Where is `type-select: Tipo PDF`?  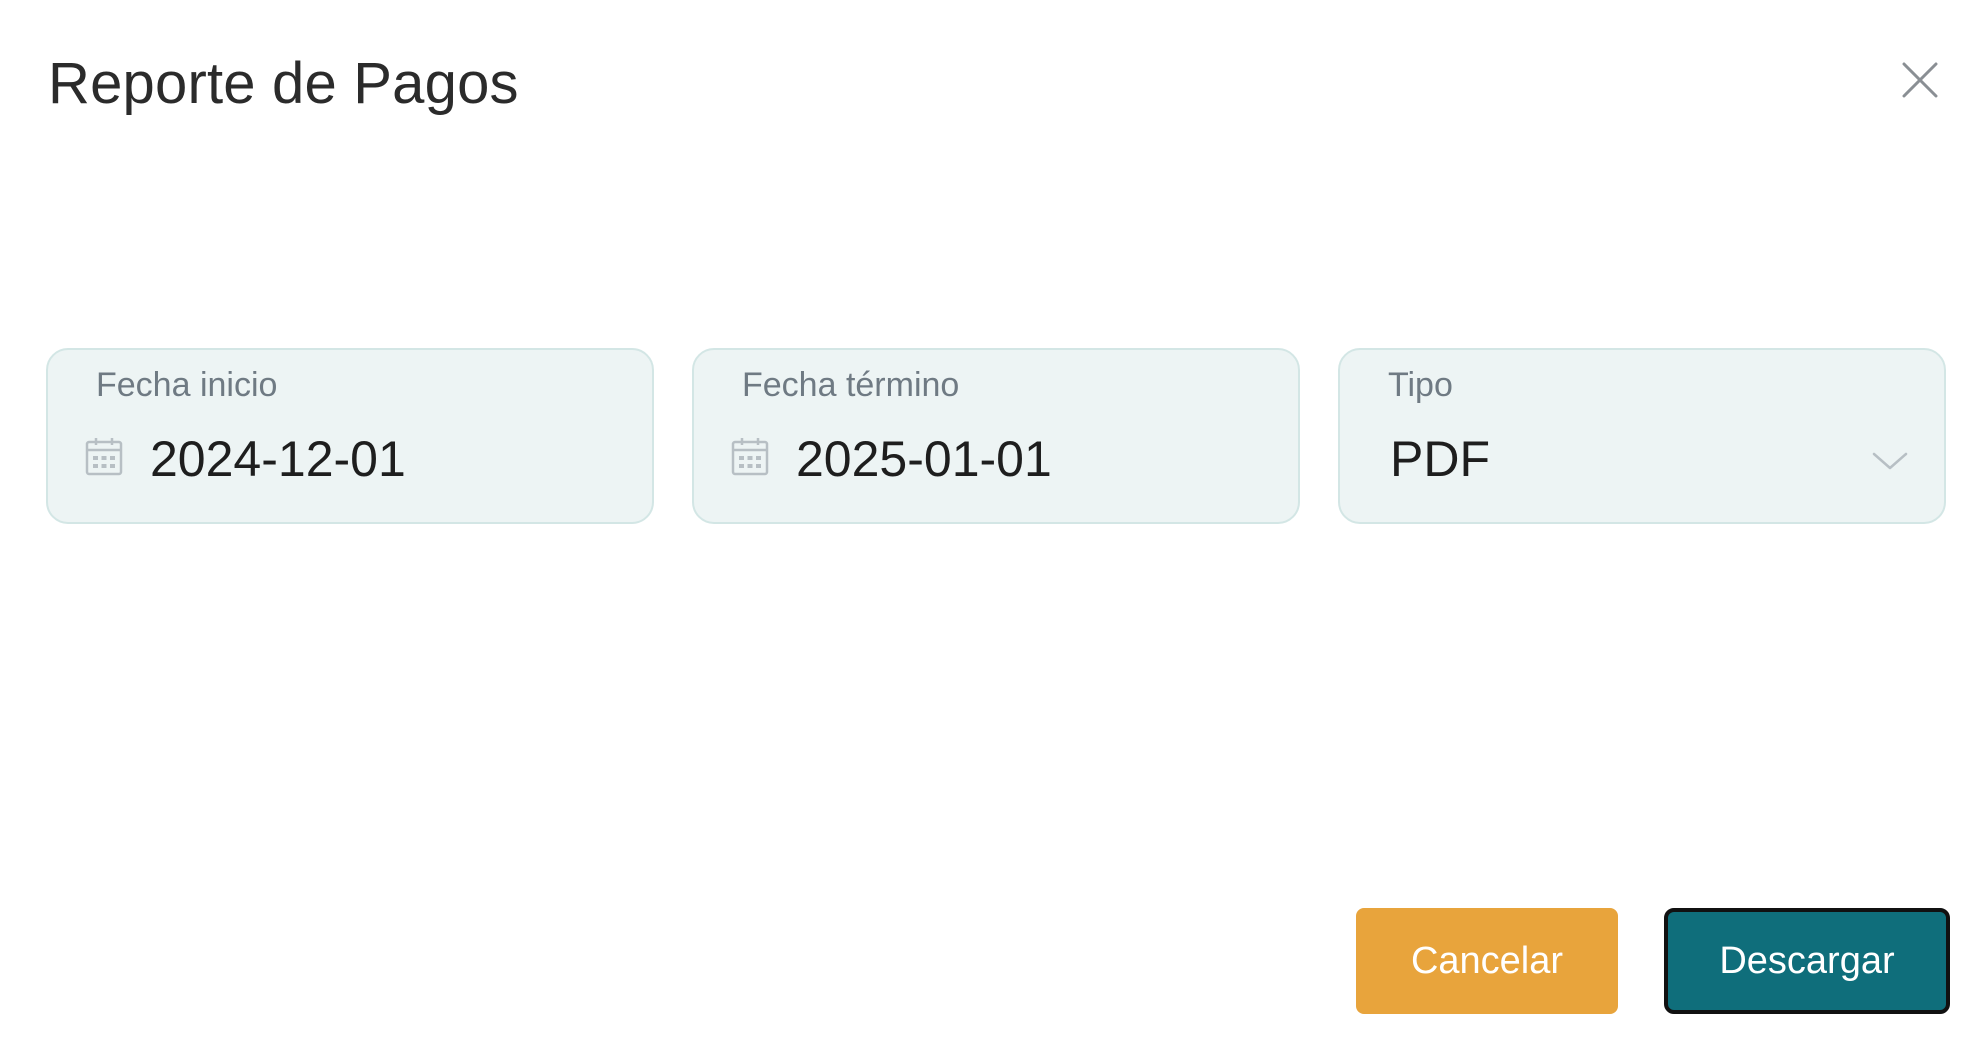 type-select: Tipo PDF is located at coordinates (1642, 436).